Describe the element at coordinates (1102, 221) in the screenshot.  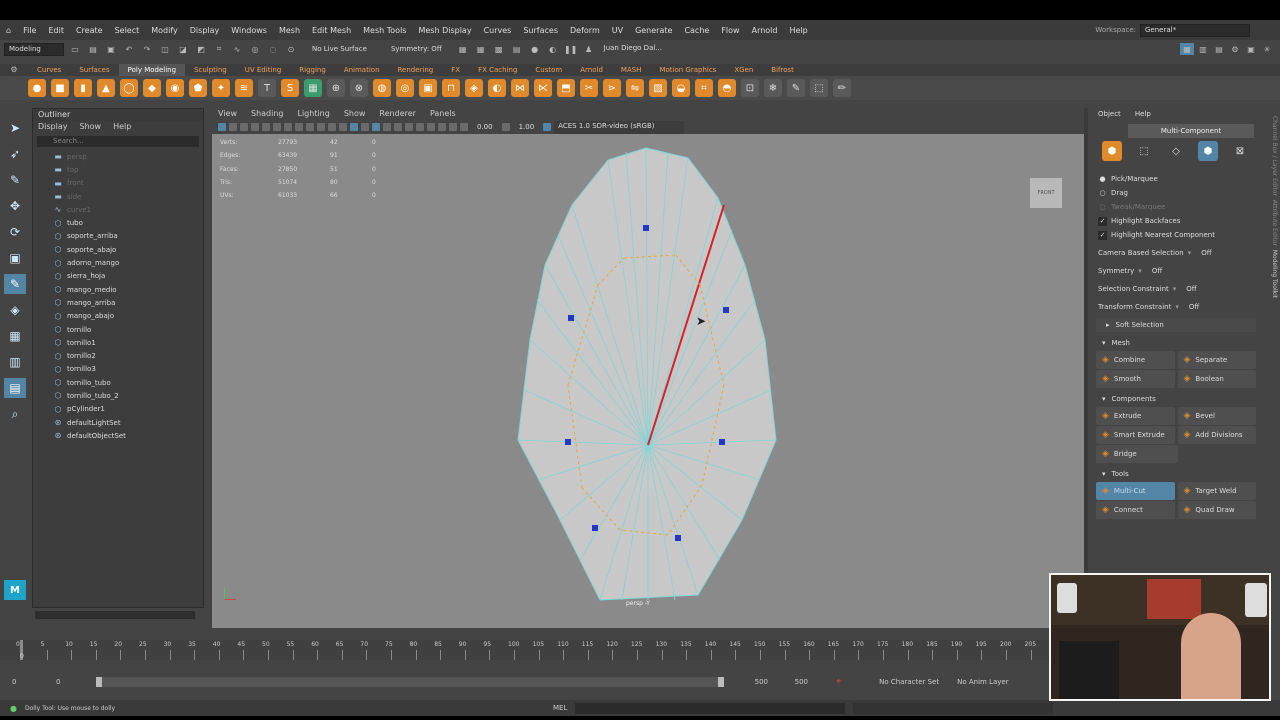
I see `checkbox-icon: ✓` at that location.